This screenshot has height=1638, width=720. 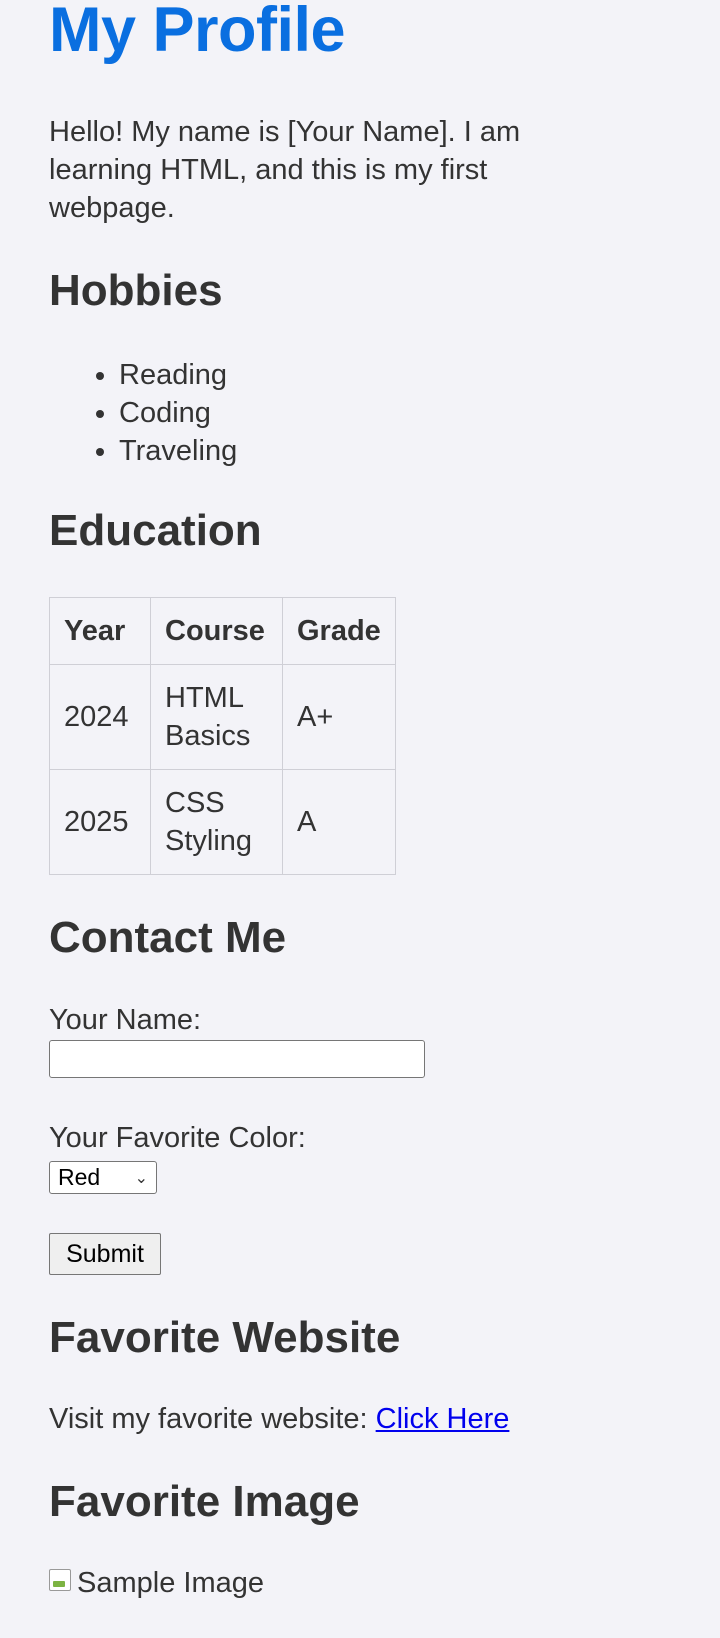 I want to click on cell-grade: A, so click(x=339, y=822).